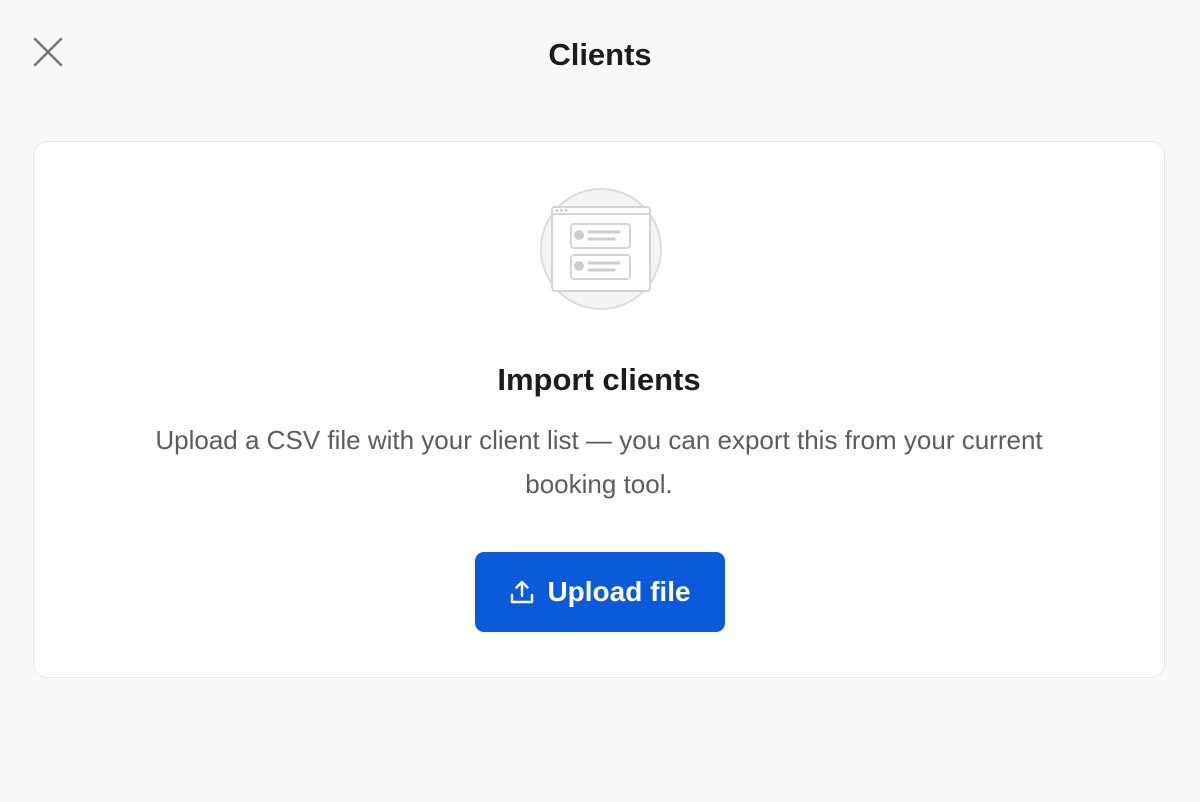  I want to click on upload-button-label: Upload file, so click(619, 591).